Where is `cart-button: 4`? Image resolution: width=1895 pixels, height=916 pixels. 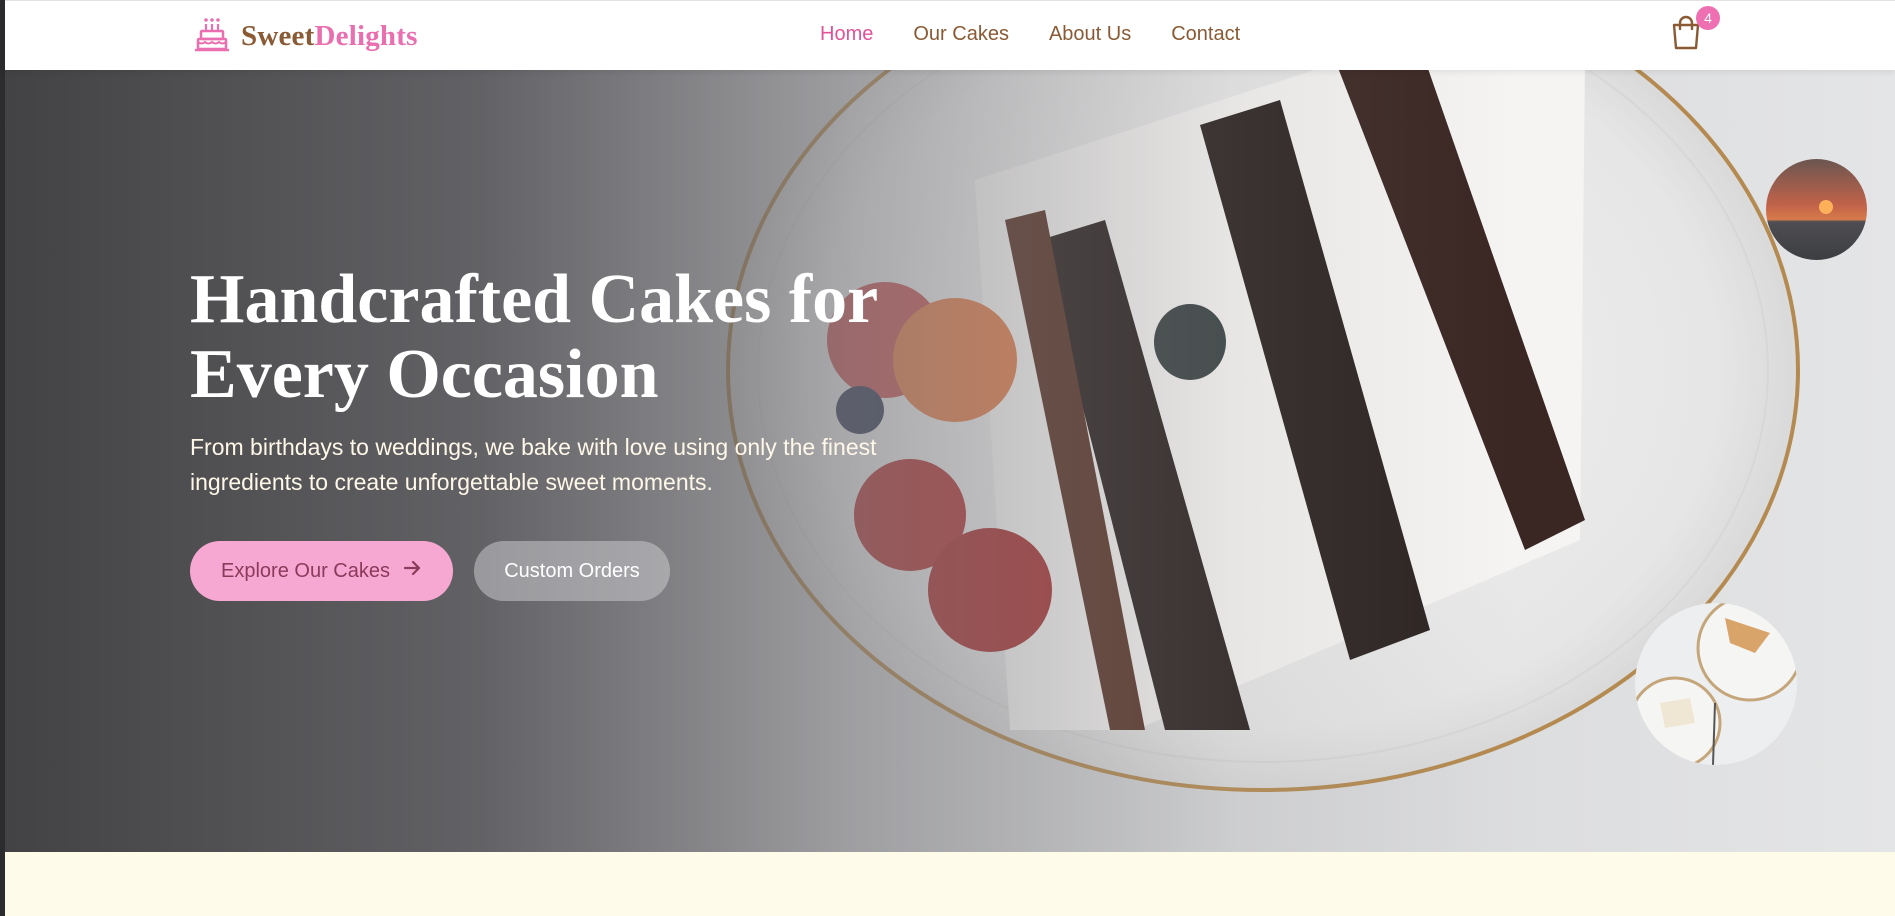 cart-button: 4 is located at coordinates (1694, 30).